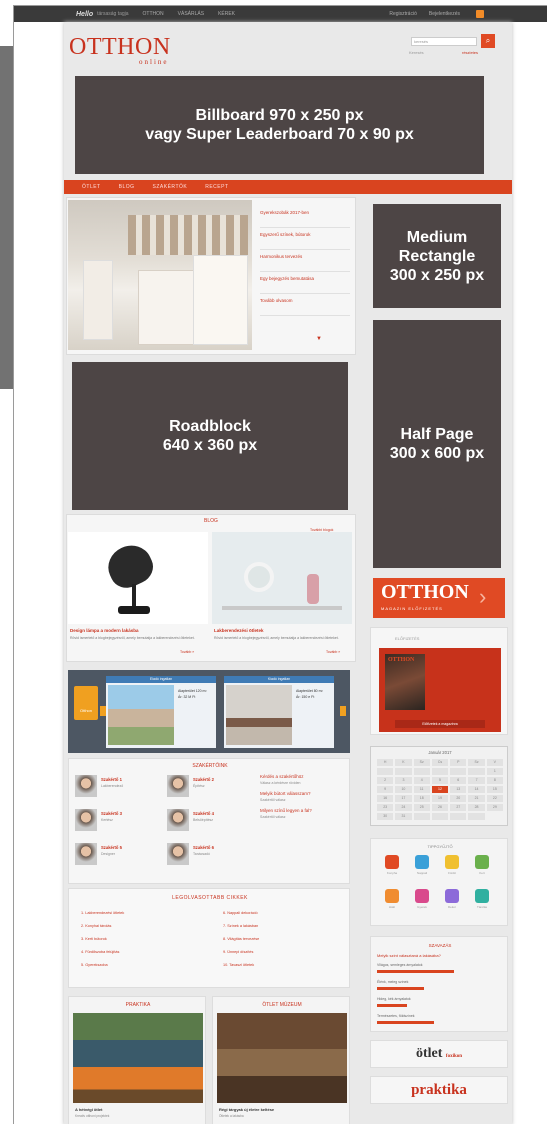 This screenshot has height=1124, width=547. What do you see at coordinates (241, 939) in the screenshot?
I see `most-read-item: 8. Világítás tervezése` at bounding box center [241, 939].